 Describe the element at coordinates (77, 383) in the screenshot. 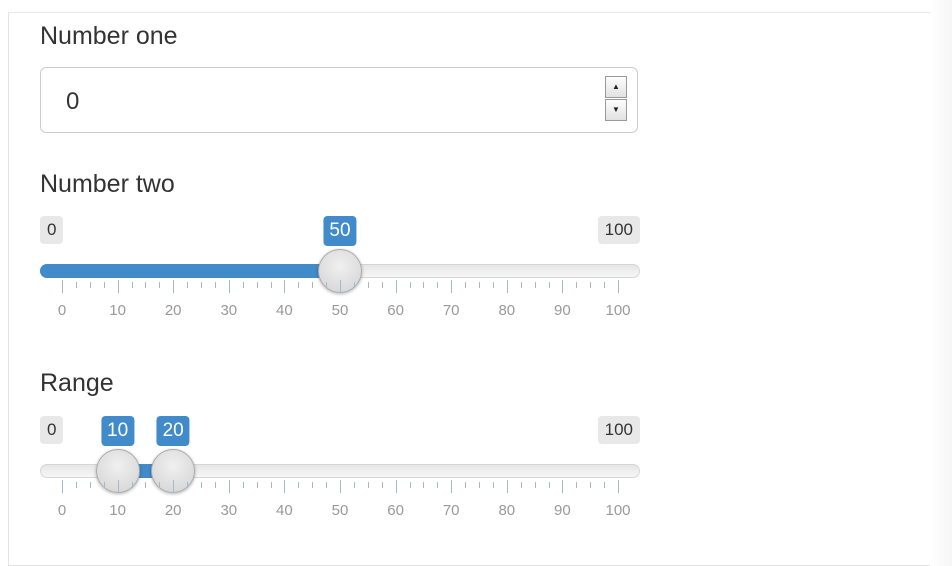

I see `range-label: Range` at that location.